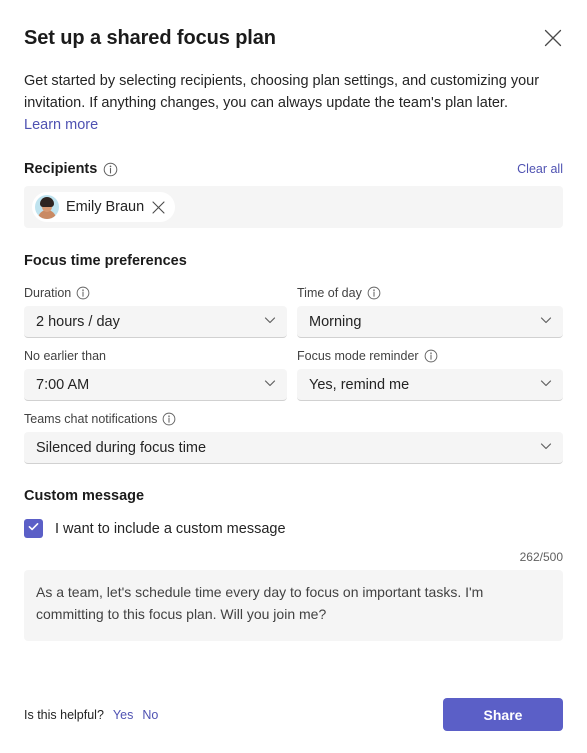  What do you see at coordinates (64, 714) in the screenshot?
I see `feedback-prompt: Is this helpful?` at bounding box center [64, 714].